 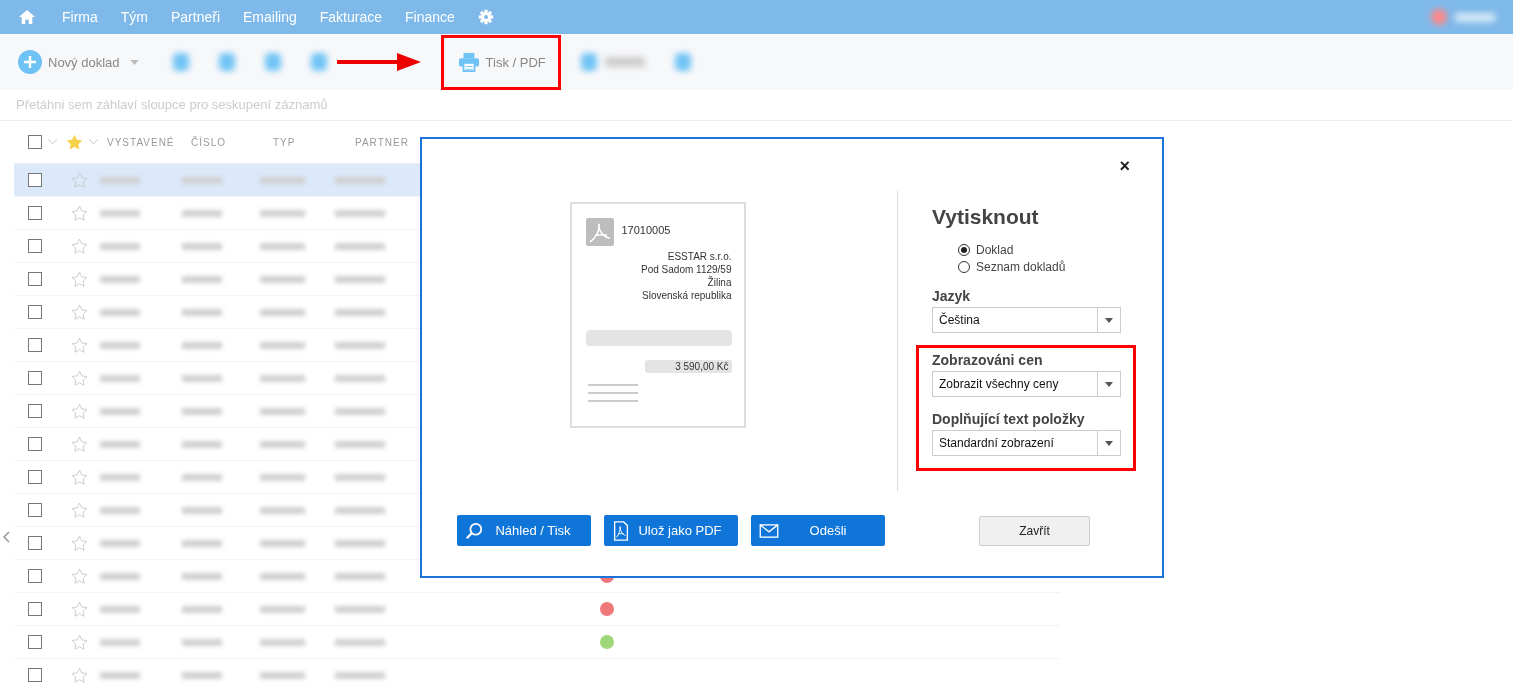 What do you see at coordinates (646, 230) in the screenshot?
I see `document-number: 17010005` at bounding box center [646, 230].